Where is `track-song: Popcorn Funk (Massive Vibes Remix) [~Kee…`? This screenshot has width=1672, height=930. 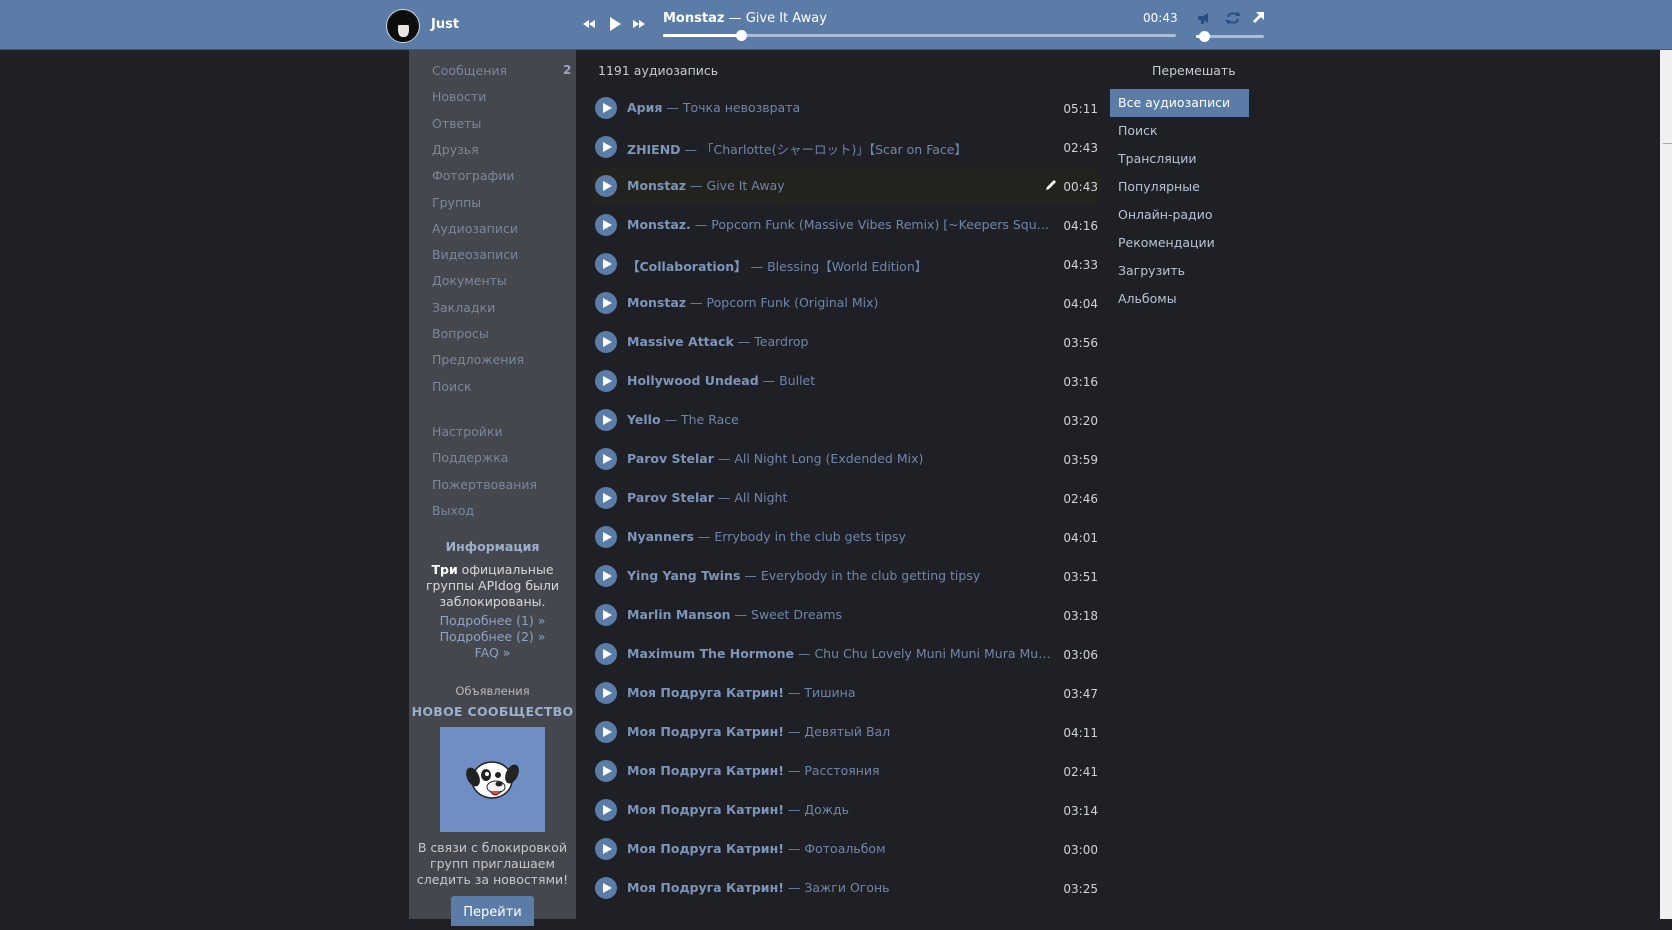 track-song: Popcorn Funk (Massive Vibes Remix) [~Kee… is located at coordinates (881, 224).